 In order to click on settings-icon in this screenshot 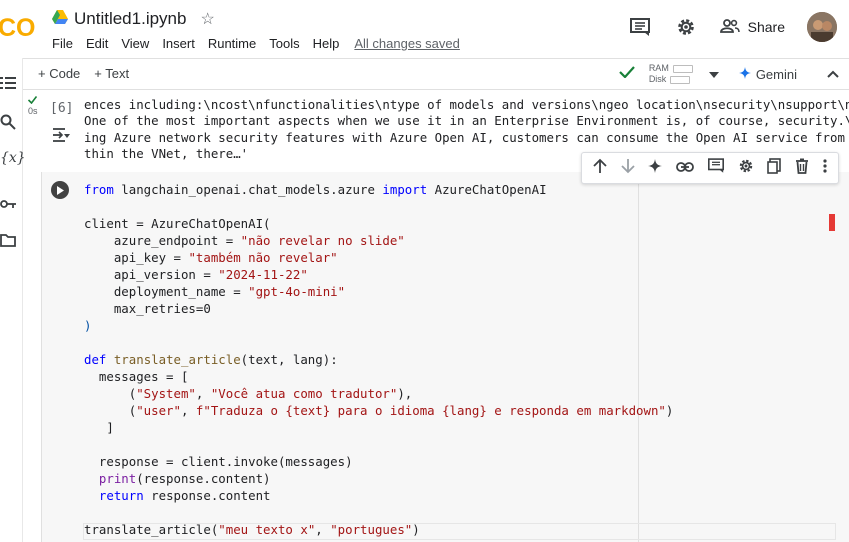, I will do `click(686, 27)`.